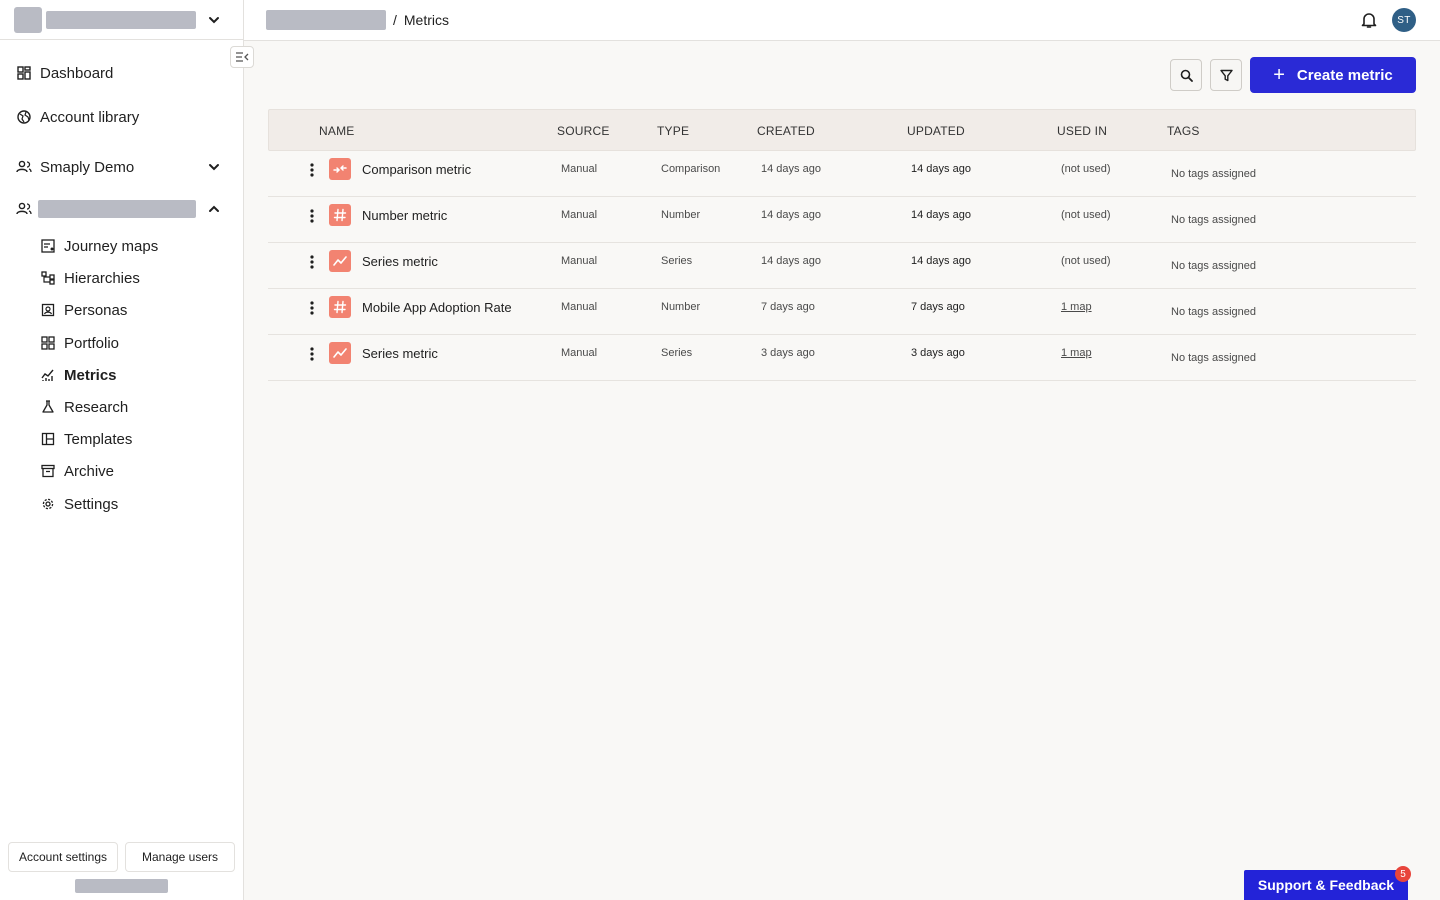 The image size is (1440, 900). What do you see at coordinates (426, 20) in the screenshot?
I see `page-title: Metrics` at bounding box center [426, 20].